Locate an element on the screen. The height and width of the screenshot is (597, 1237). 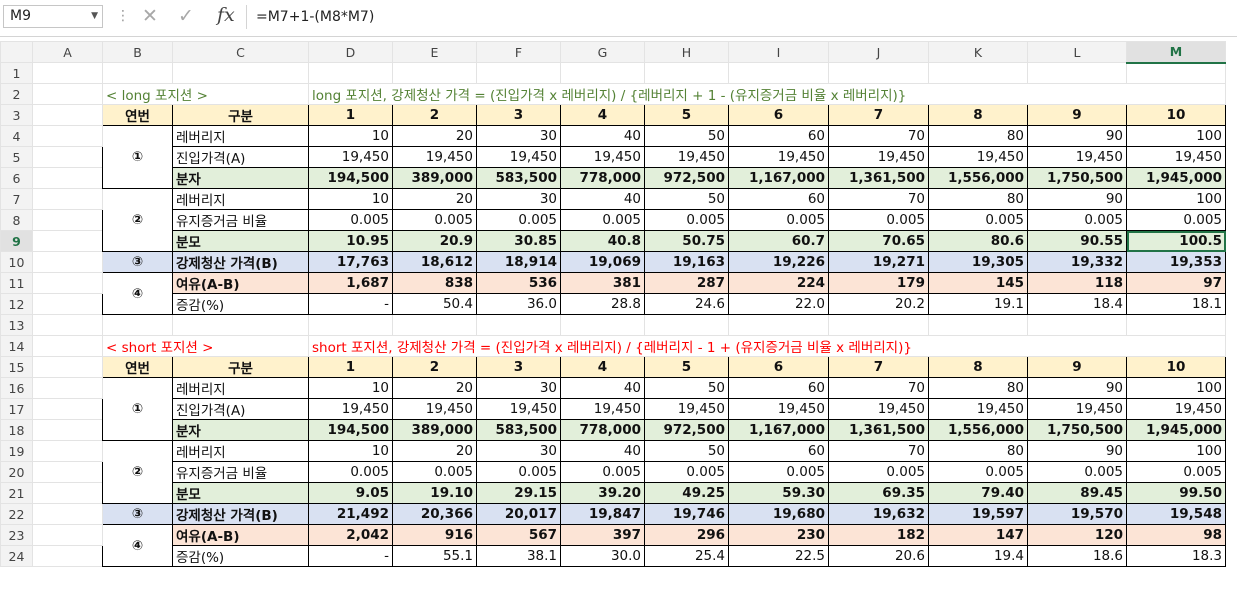
table-cell: 972,500 is located at coordinates (686, 178).